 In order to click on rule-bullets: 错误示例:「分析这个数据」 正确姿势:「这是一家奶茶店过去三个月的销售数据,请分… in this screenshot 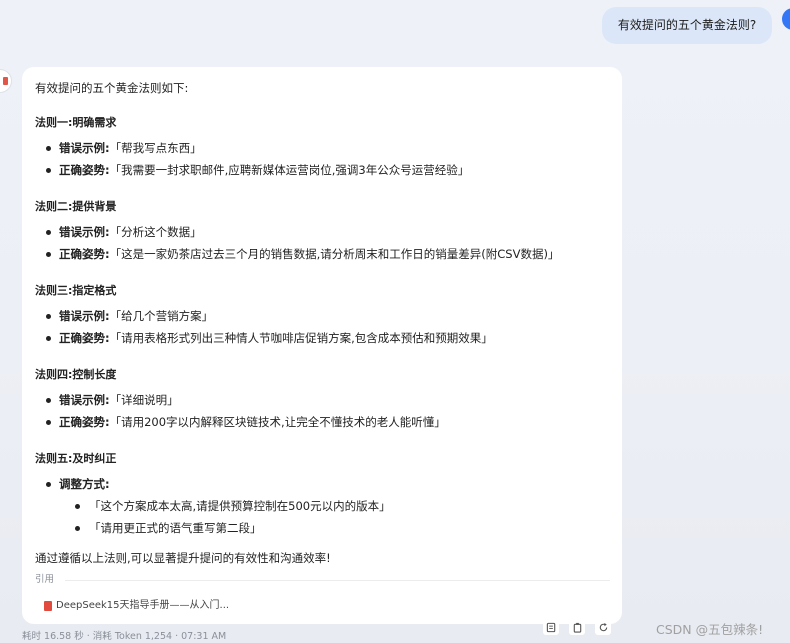, I will do `click(322, 243)`.